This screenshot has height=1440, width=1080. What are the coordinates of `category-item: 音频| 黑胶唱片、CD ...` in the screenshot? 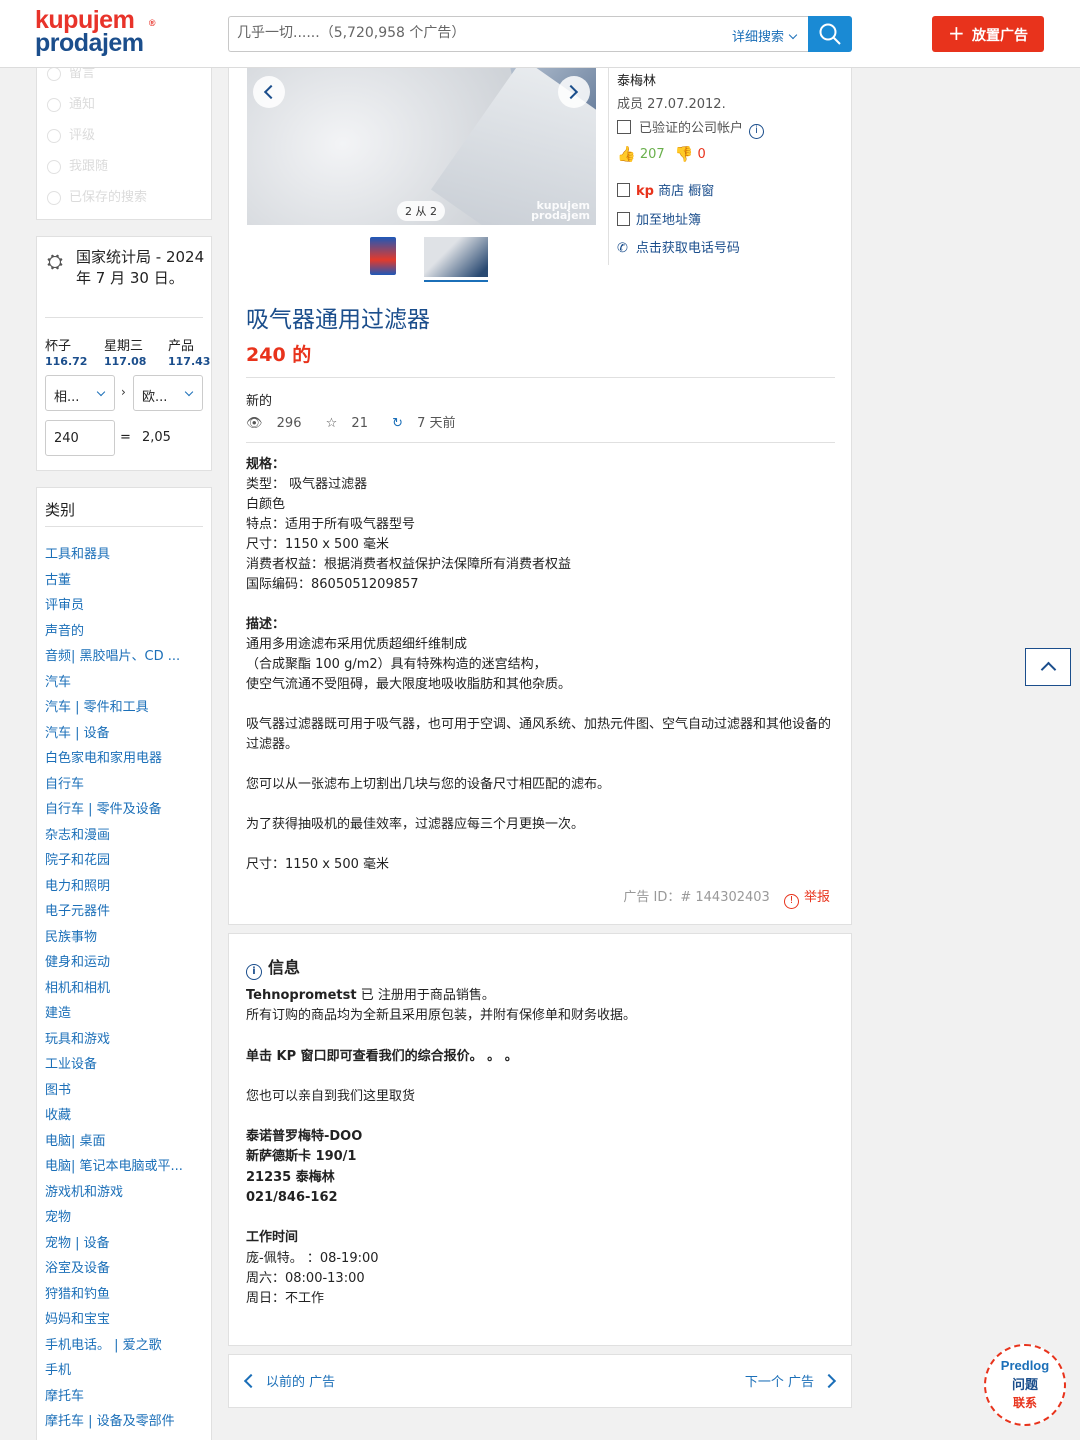 It's located at (125, 658).